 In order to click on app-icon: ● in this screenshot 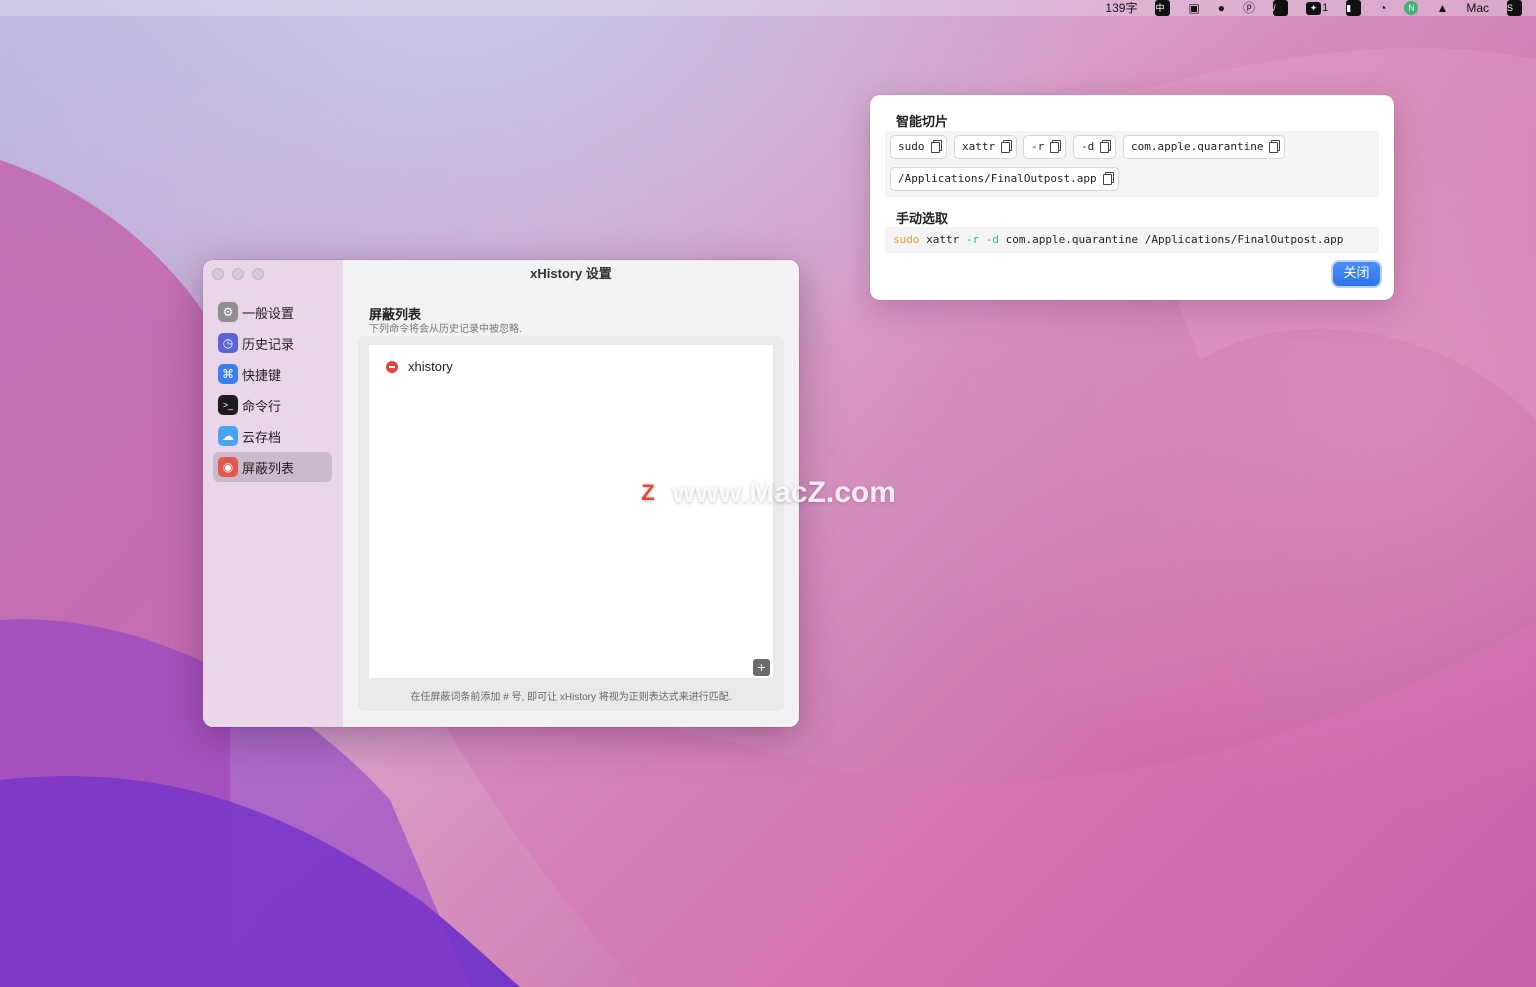, I will do `click(1221, 8)`.